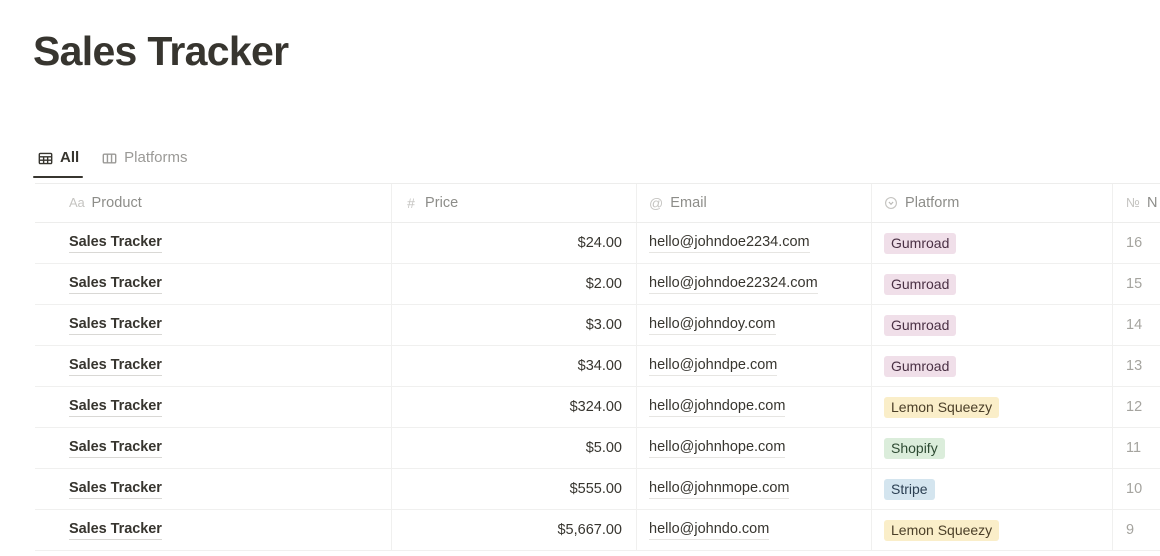 The width and height of the screenshot is (1160, 556). I want to click on price-value: $555.00, so click(595, 489).